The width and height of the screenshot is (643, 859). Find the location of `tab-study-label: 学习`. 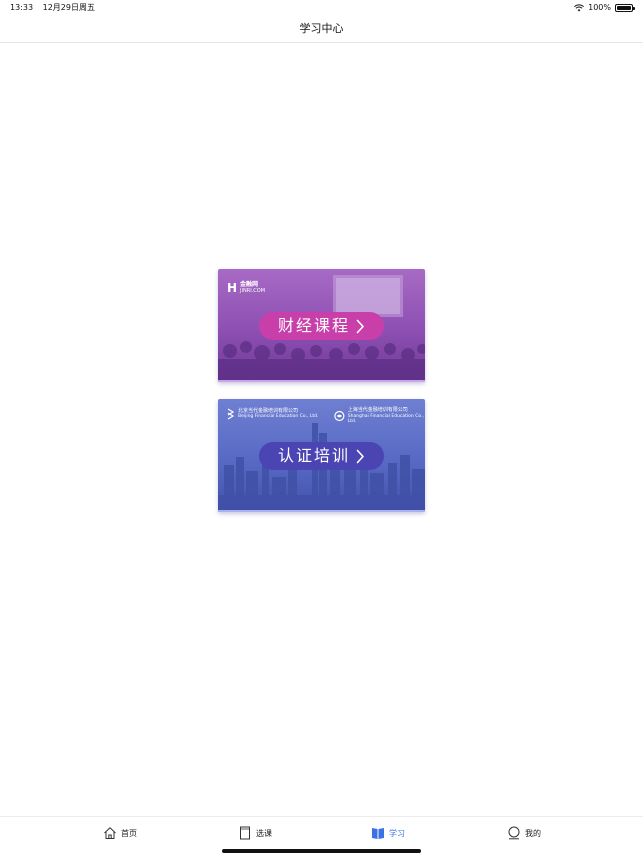

tab-study-label: 学习 is located at coordinates (397, 833).